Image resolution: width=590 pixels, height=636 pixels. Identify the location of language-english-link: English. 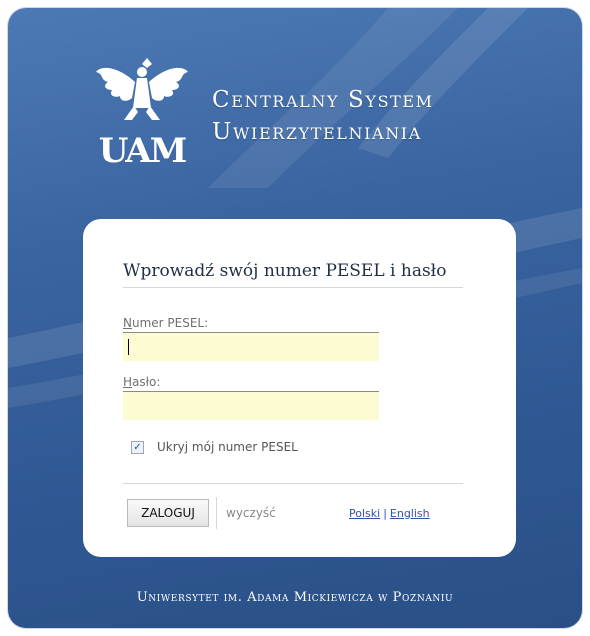
(410, 513).